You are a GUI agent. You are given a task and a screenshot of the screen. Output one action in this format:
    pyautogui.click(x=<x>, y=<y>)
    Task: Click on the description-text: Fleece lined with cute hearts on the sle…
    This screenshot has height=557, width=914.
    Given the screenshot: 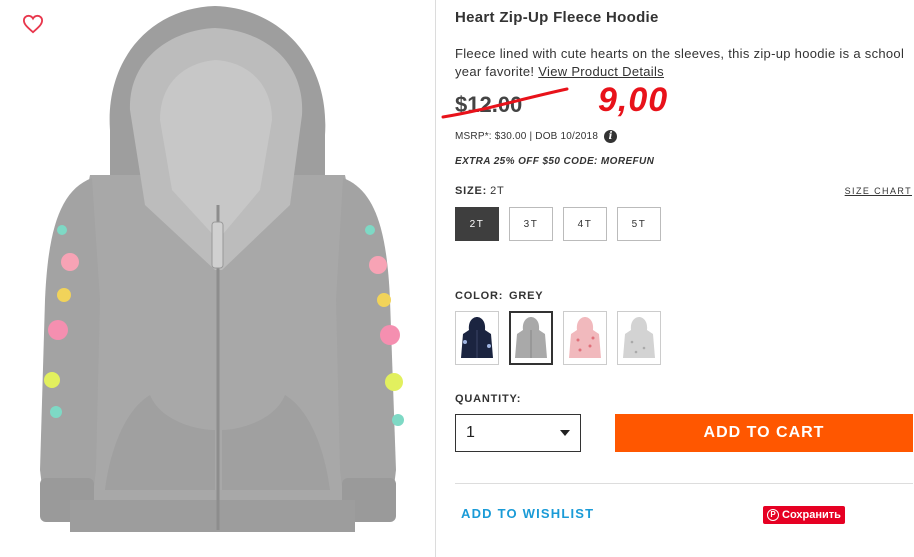 What is the action you would take?
    pyautogui.click(x=680, y=62)
    